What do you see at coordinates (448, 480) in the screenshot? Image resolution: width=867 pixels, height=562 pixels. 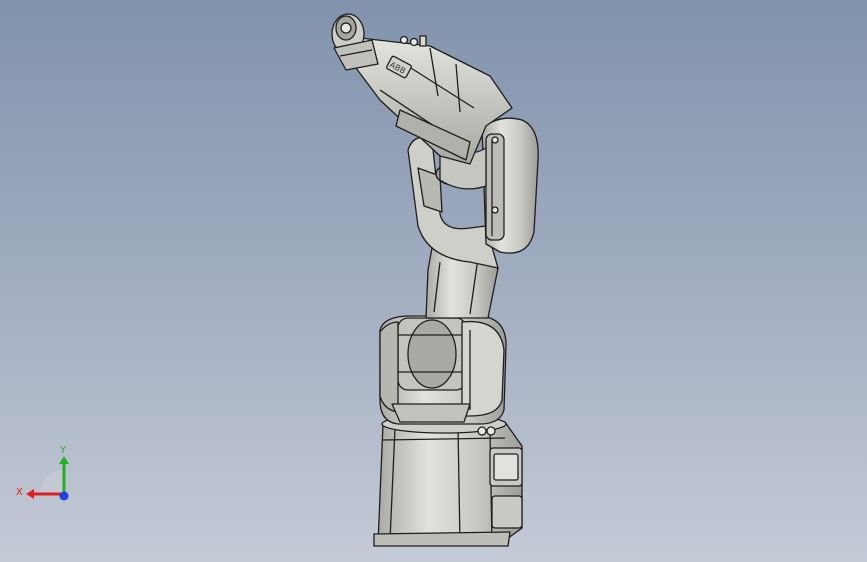 I see `robot-base` at bounding box center [448, 480].